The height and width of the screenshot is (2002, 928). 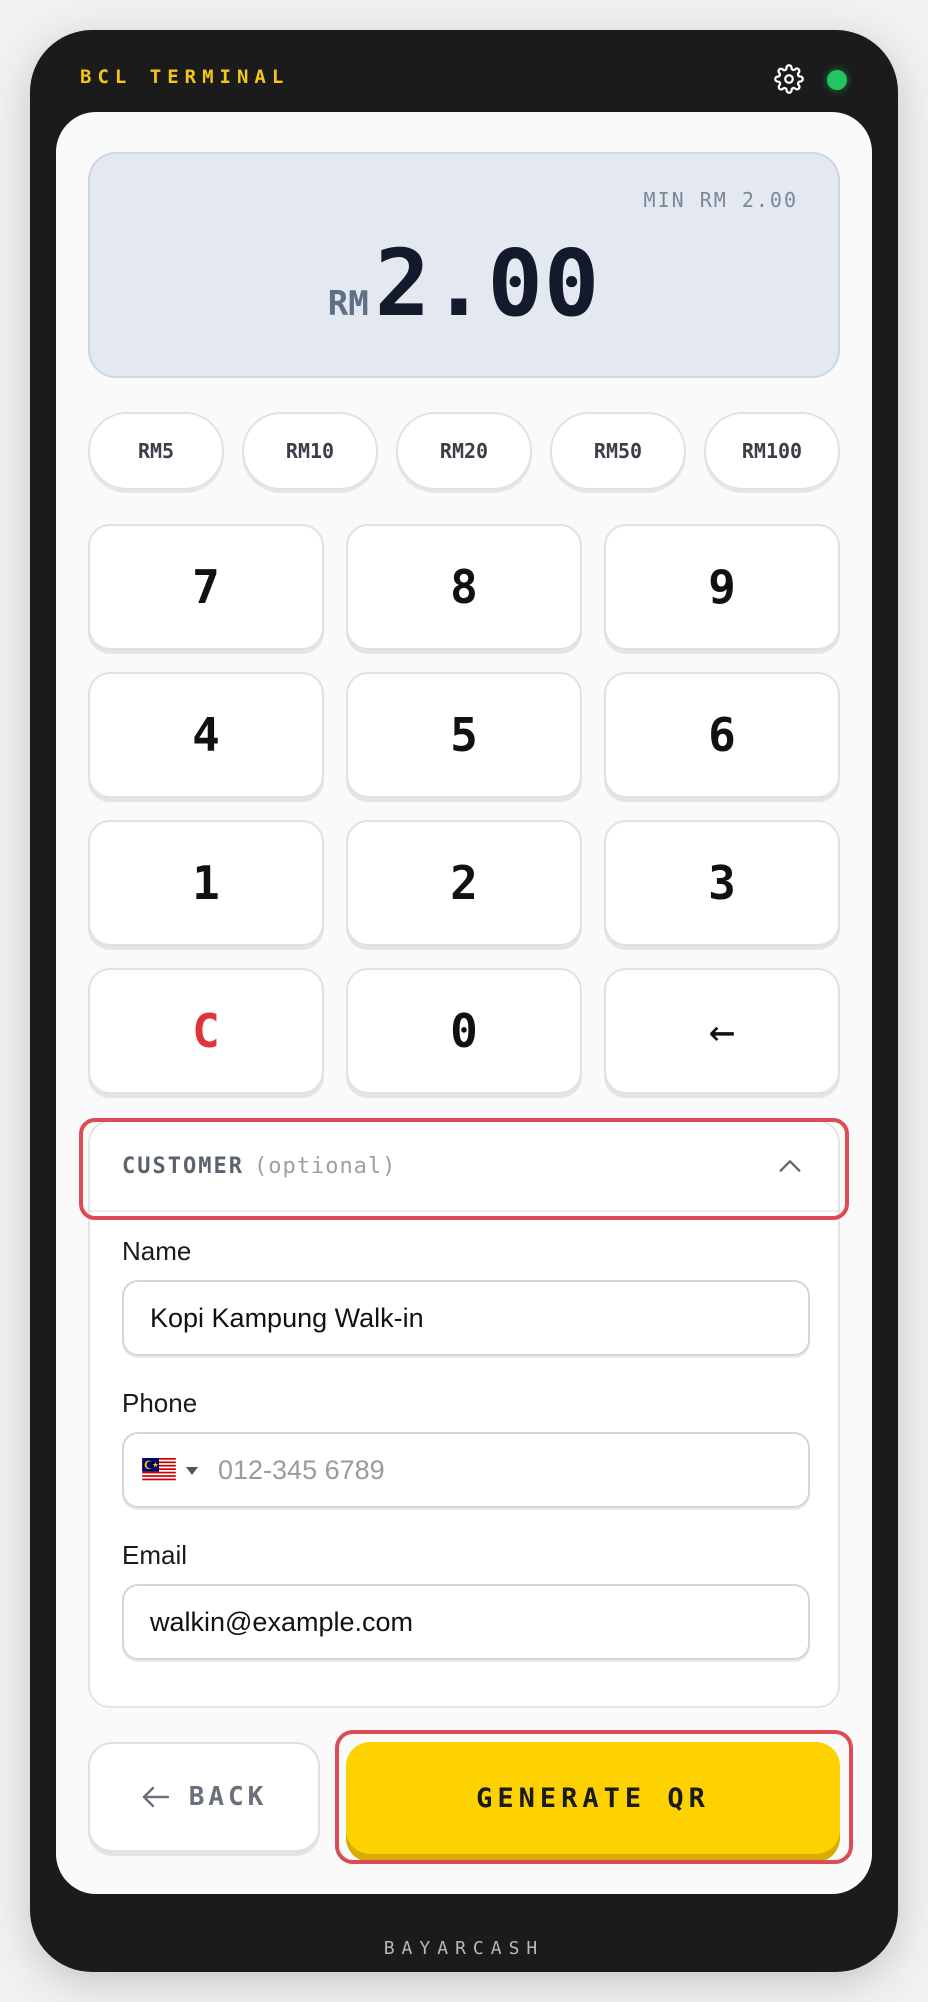 I want to click on key-7: 7, so click(x=206, y=587).